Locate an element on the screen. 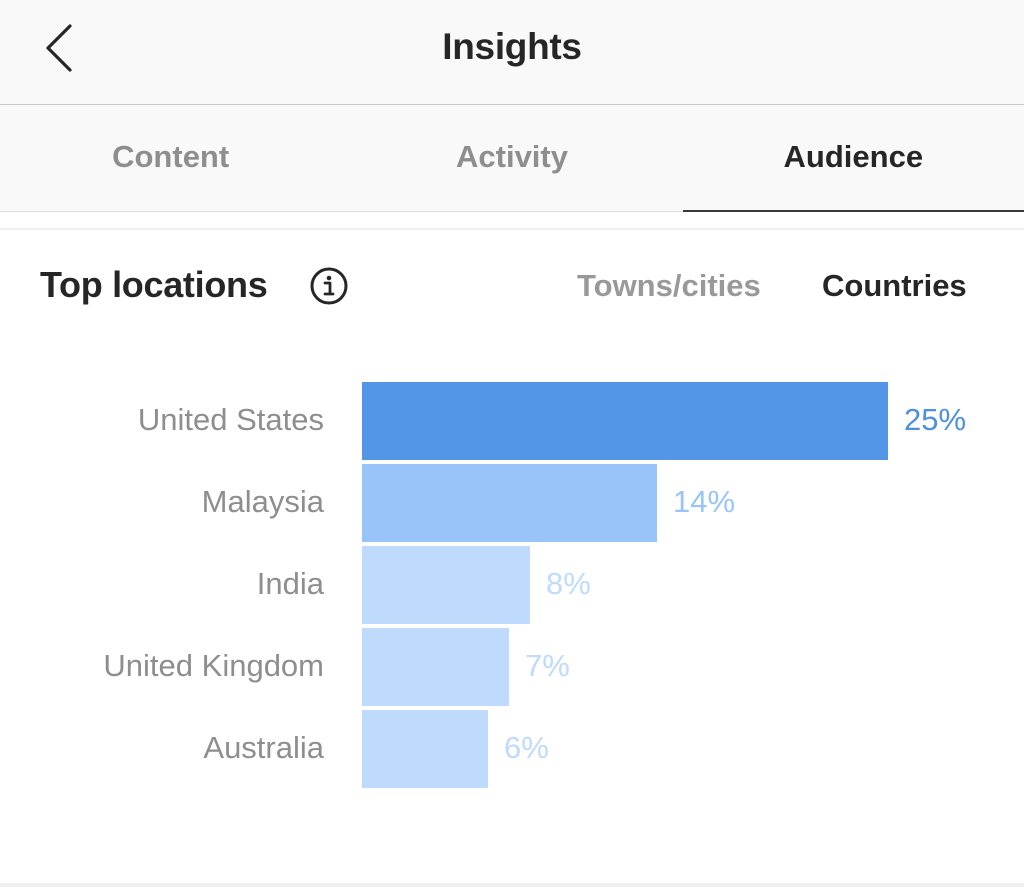 The height and width of the screenshot is (887, 1024). tab-bar: Content Activity Audience is located at coordinates (512, 158).